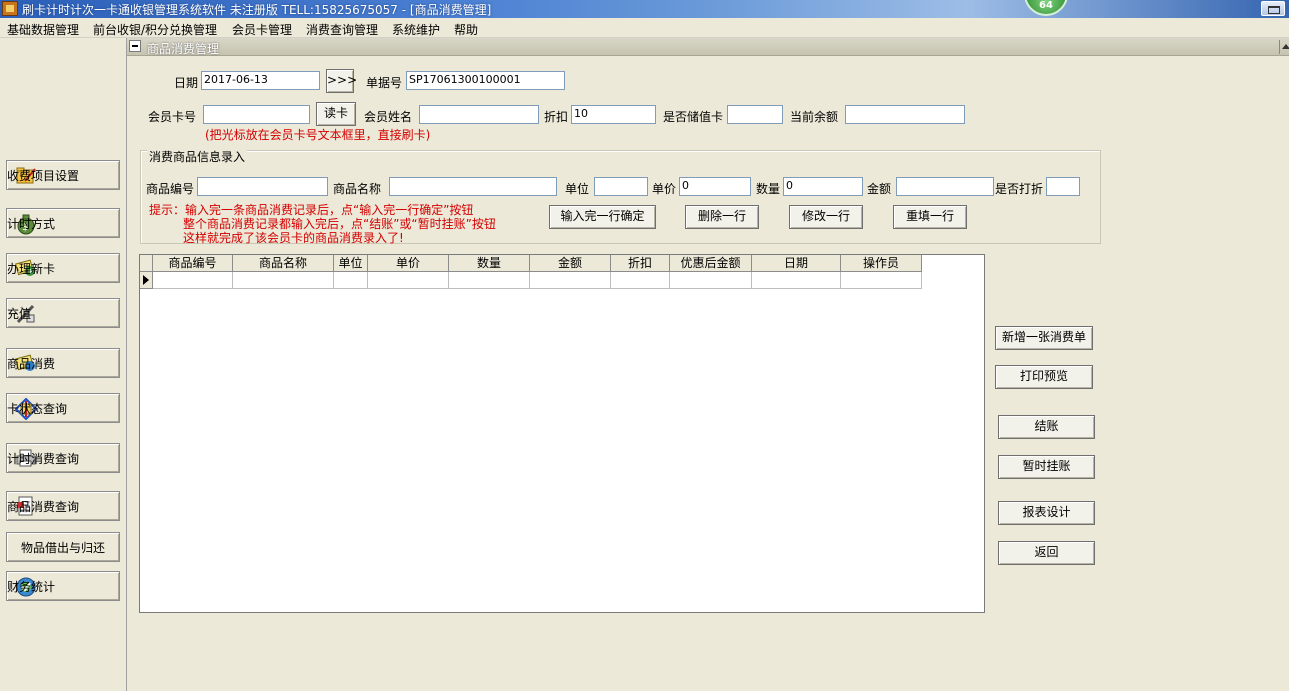  Describe the element at coordinates (293, 238) in the screenshot. I see `entry-hint-line3: 这样就完成了该会员卡的商品消费录入了!` at that location.